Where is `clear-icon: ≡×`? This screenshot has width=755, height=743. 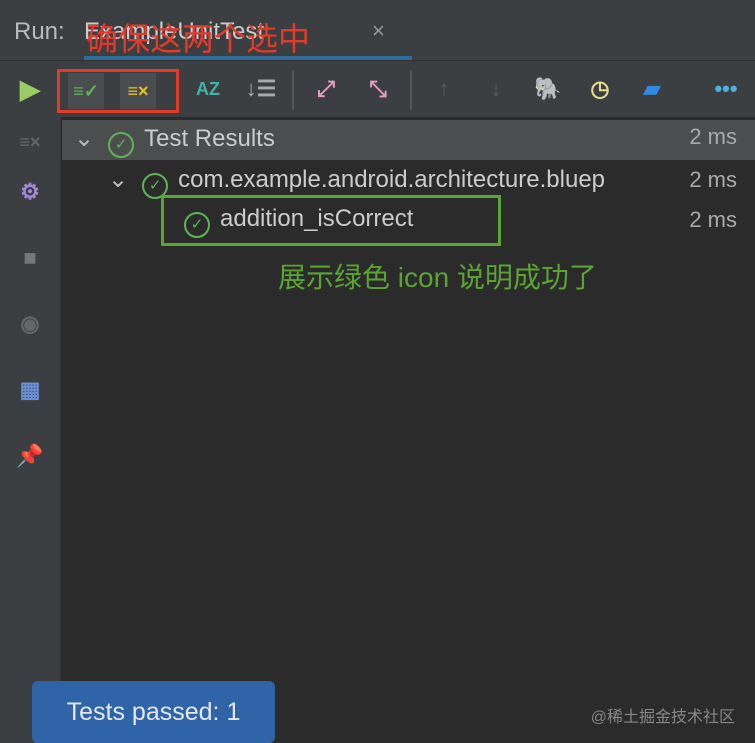 clear-icon: ≡× is located at coordinates (30, 142).